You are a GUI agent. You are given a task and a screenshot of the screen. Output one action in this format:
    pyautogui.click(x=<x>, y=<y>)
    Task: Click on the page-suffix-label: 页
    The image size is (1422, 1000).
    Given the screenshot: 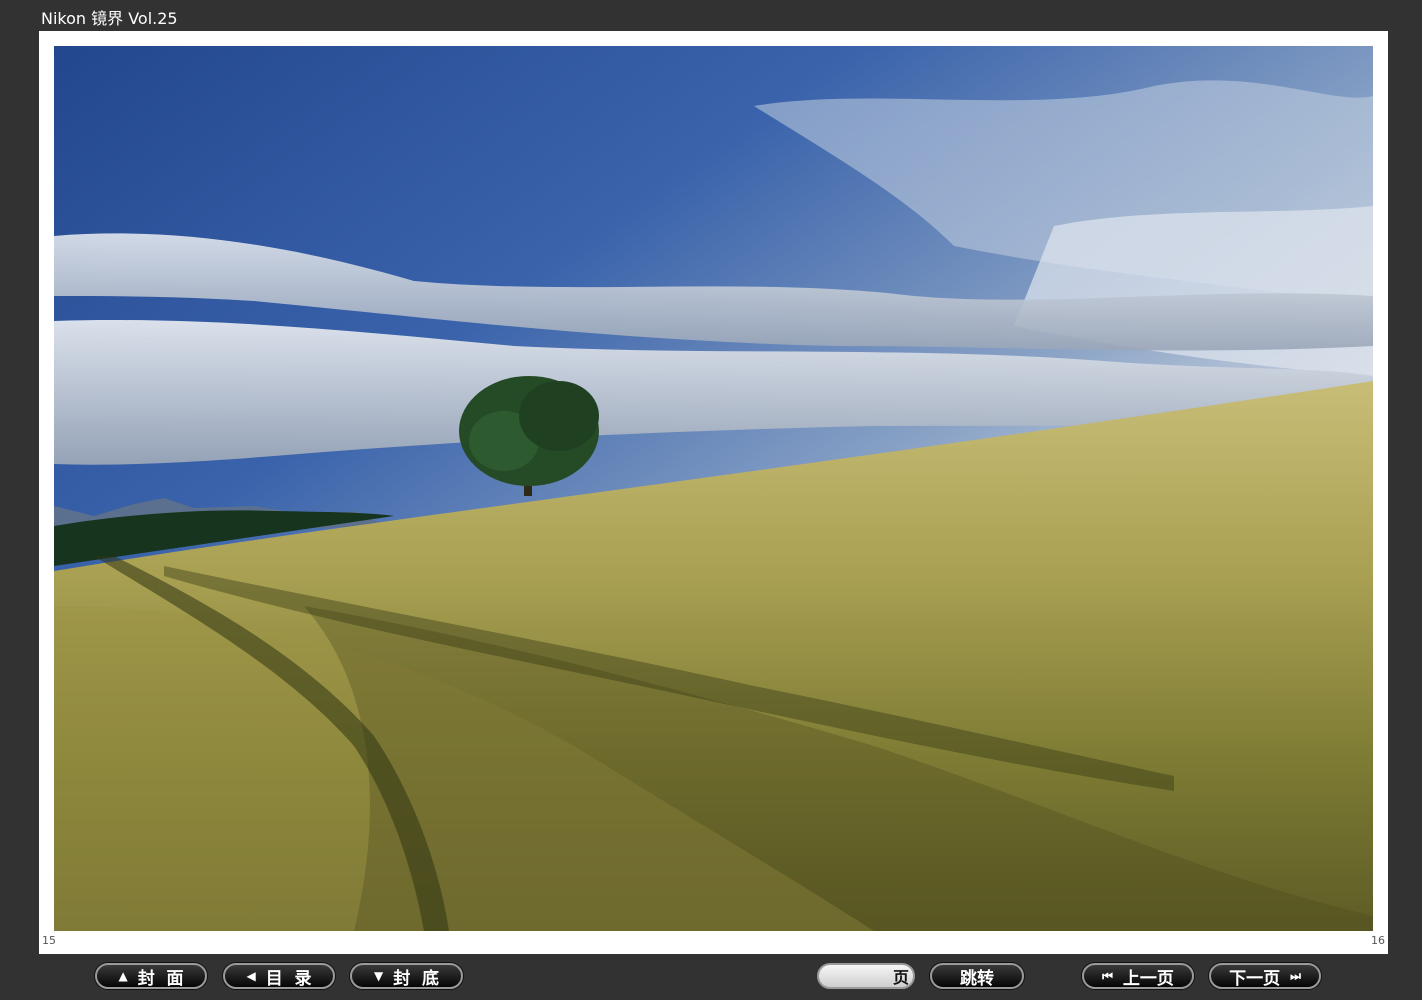 What is the action you would take?
    pyautogui.click(x=901, y=977)
    